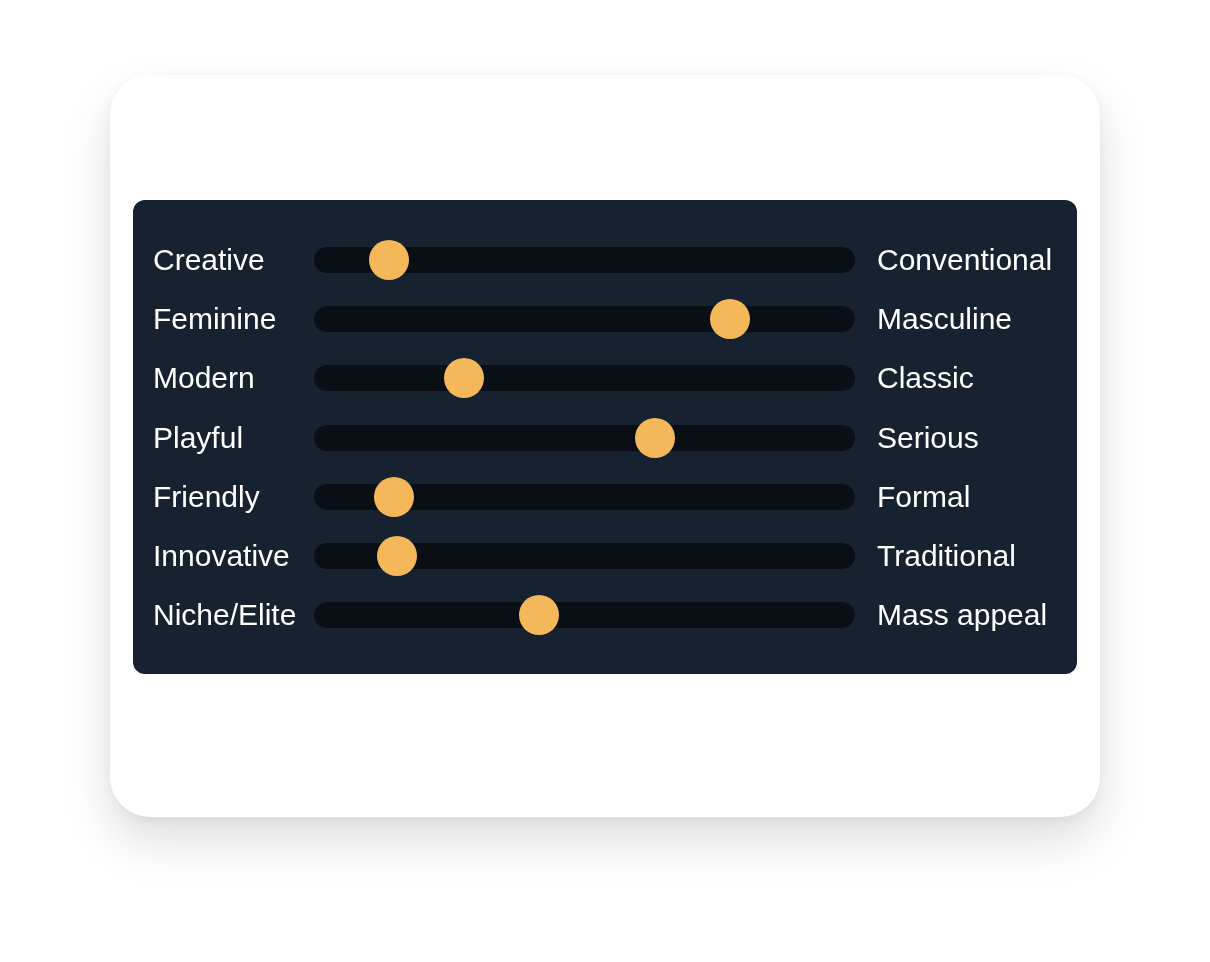  What do you see at coordinates (946, 556) in the screenshot?
I see `scale-label: Traditional` at bounding box center [946, 556].